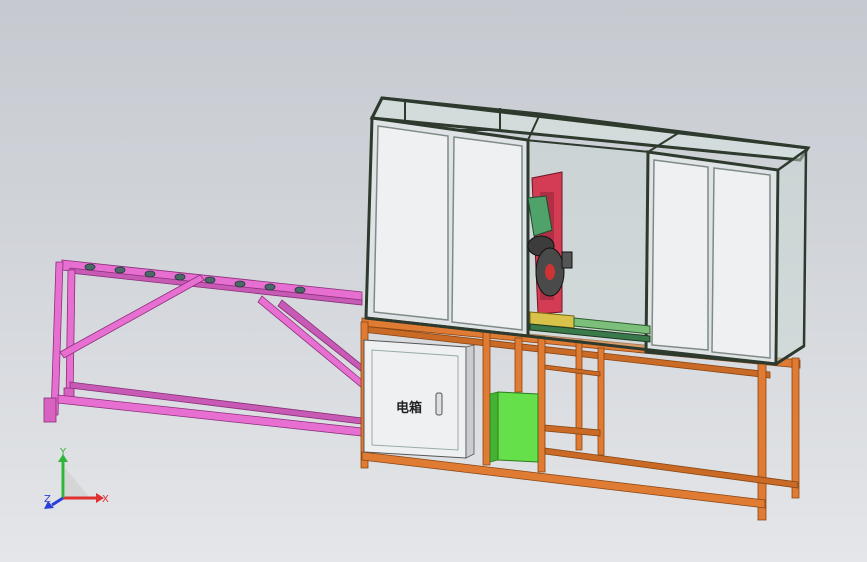  I want to click on roller-conveyor, so click(203, 348).